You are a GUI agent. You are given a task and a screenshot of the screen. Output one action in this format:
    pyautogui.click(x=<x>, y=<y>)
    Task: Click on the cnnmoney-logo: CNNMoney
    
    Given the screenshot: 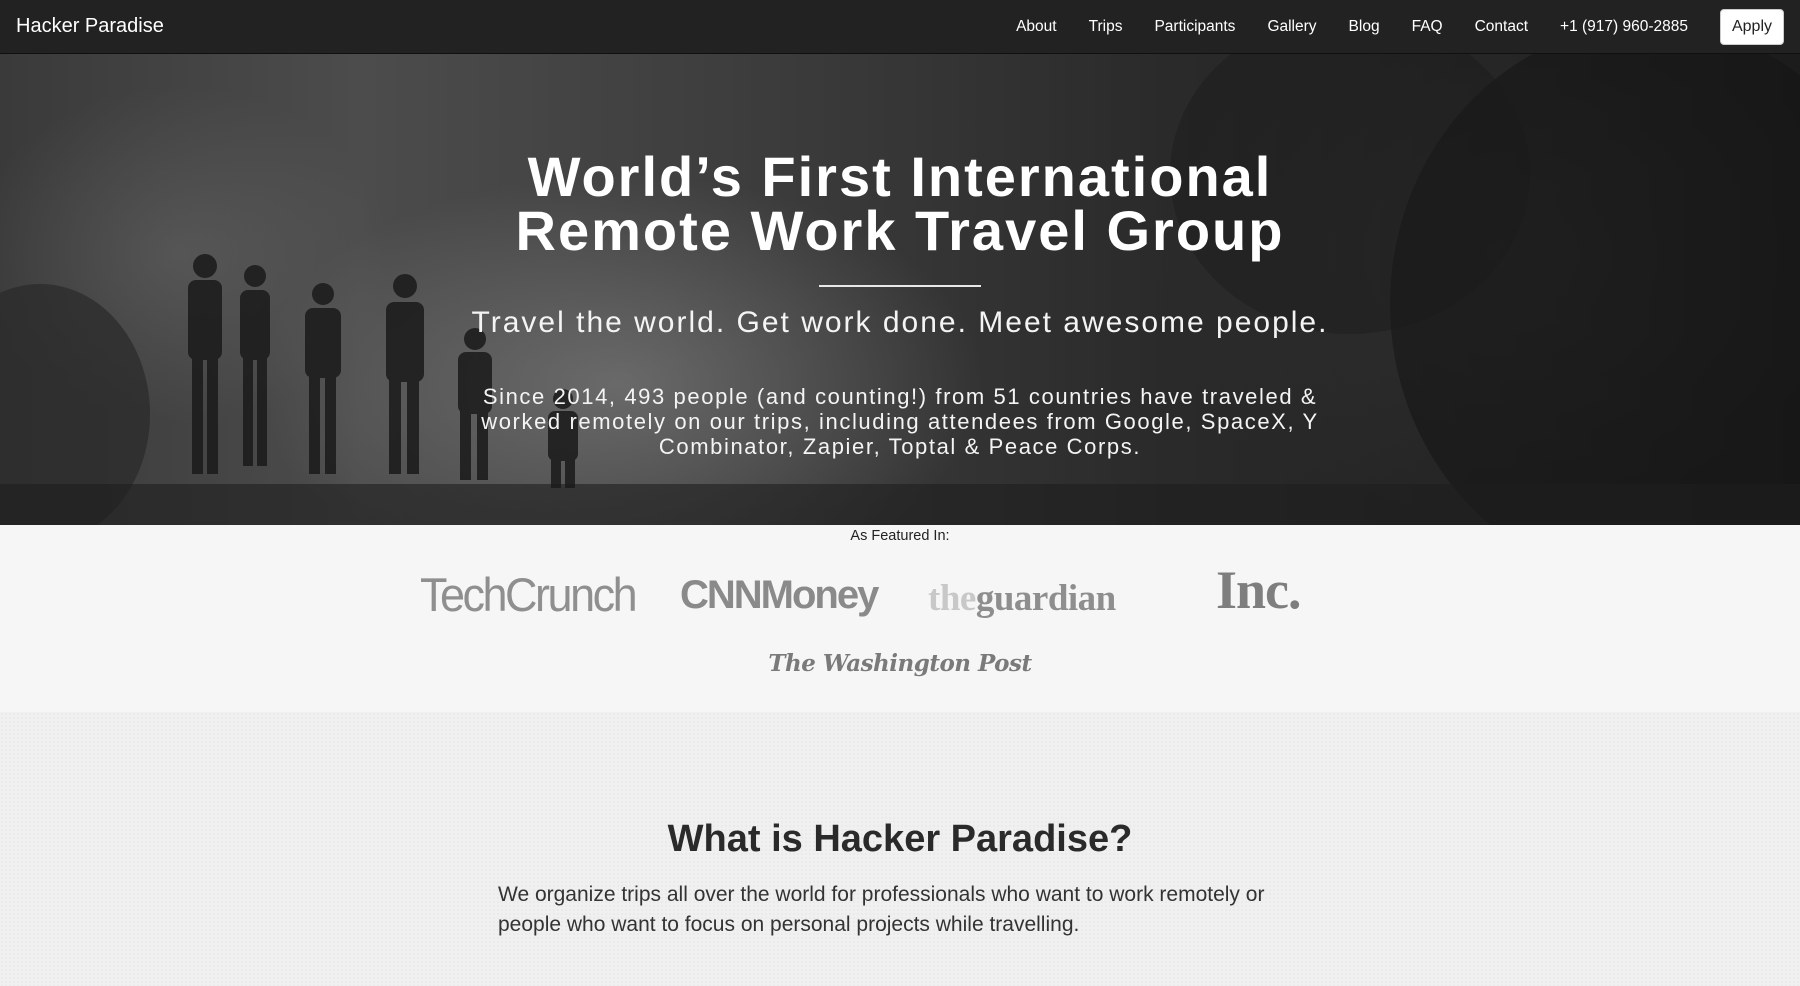 What is the action you would take?
    pyautogui.click(x=779, y=595)
    